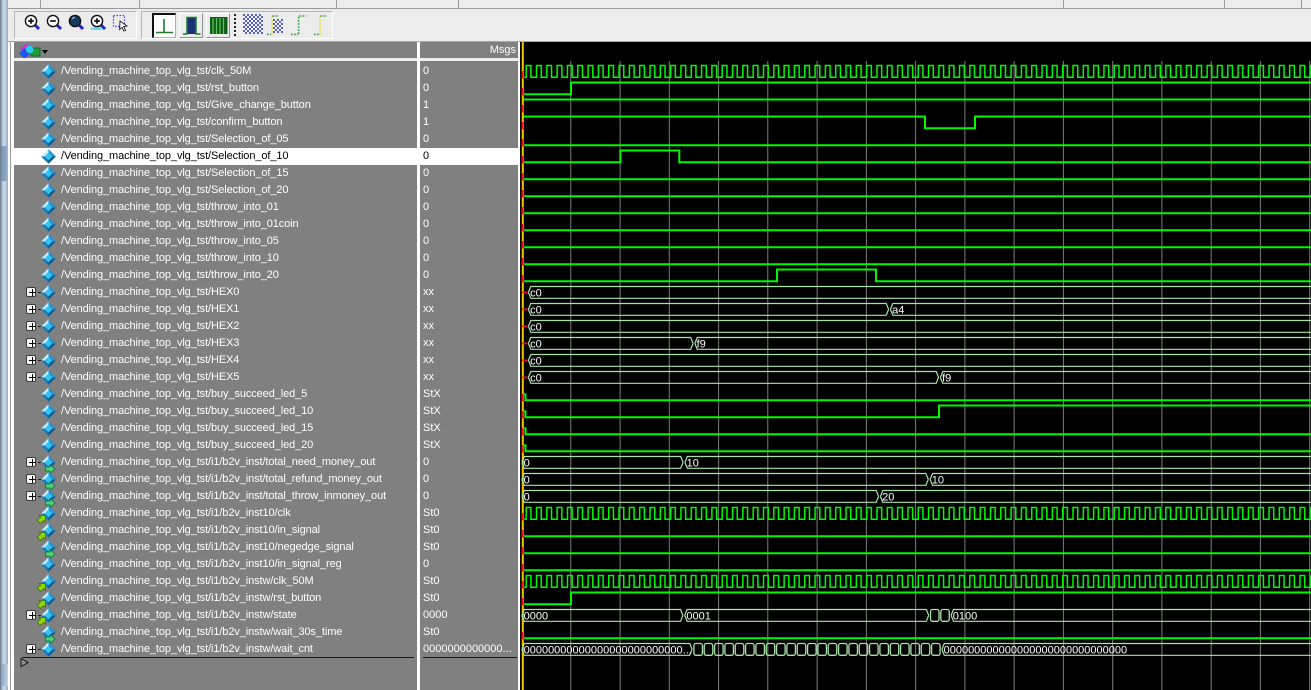 This screenshot has height=690, width=1311. I want to click on svg-text: 20, so click(888, 497).